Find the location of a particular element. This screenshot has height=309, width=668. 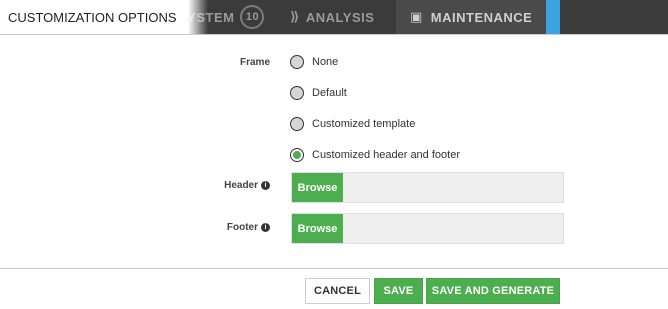

radio-none-circle is located at coordinates (297, 62).